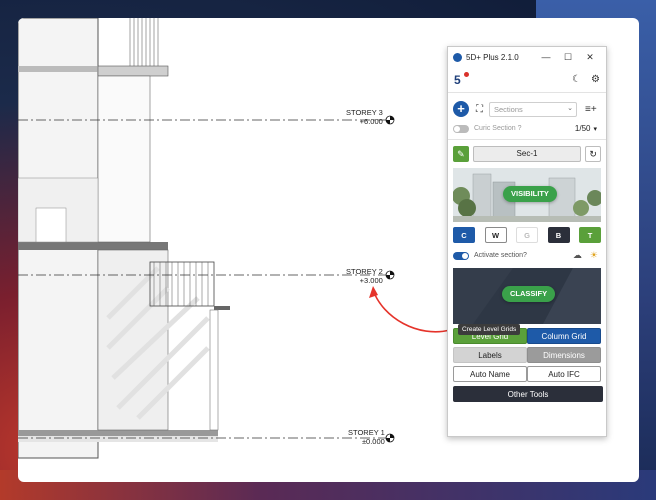  I want to click on sun-icon: ☀, so click(594, 255).